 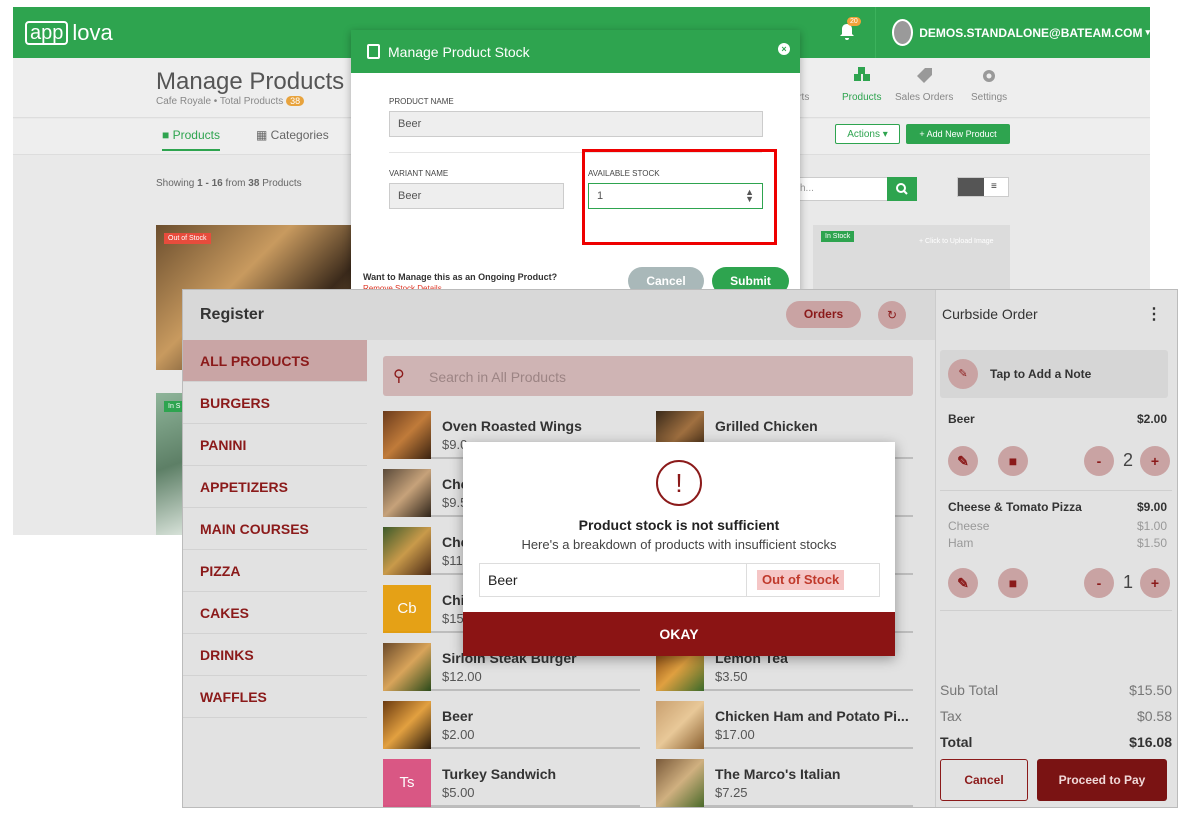 What do you see at coordinates (924, 84) in the screenshot?
I see `nav-sales-orders: Sales Orders` at bounding box center [924, 84].